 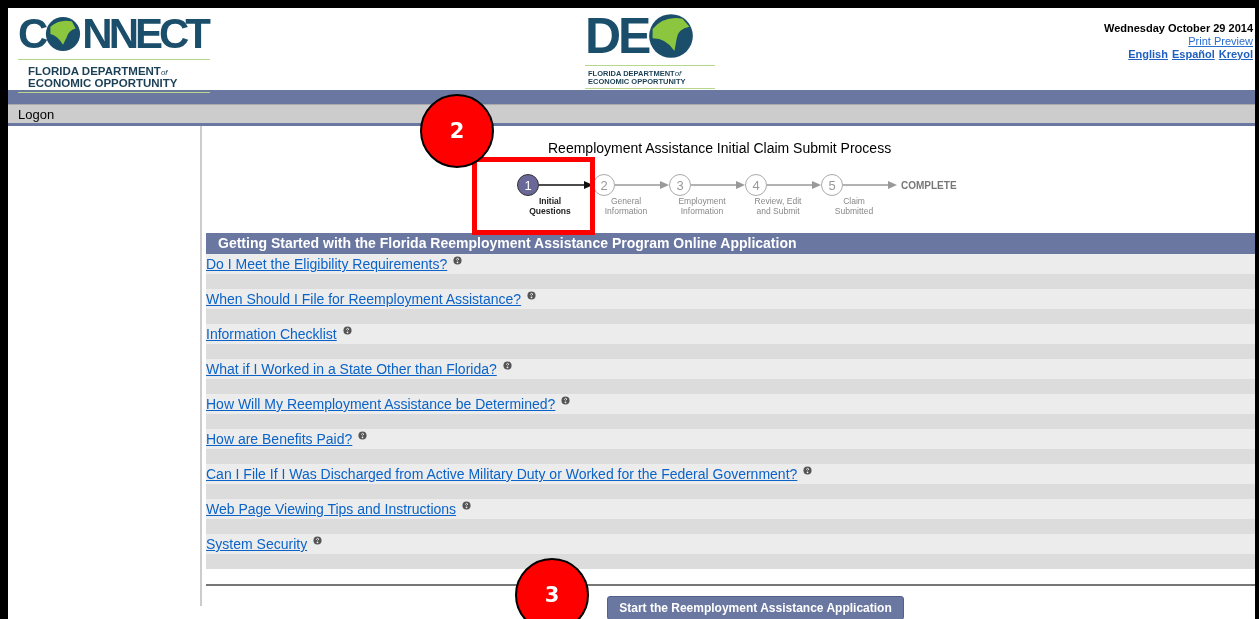 I want to click on step-label: Initial Questions, so click(x=550, y=206).